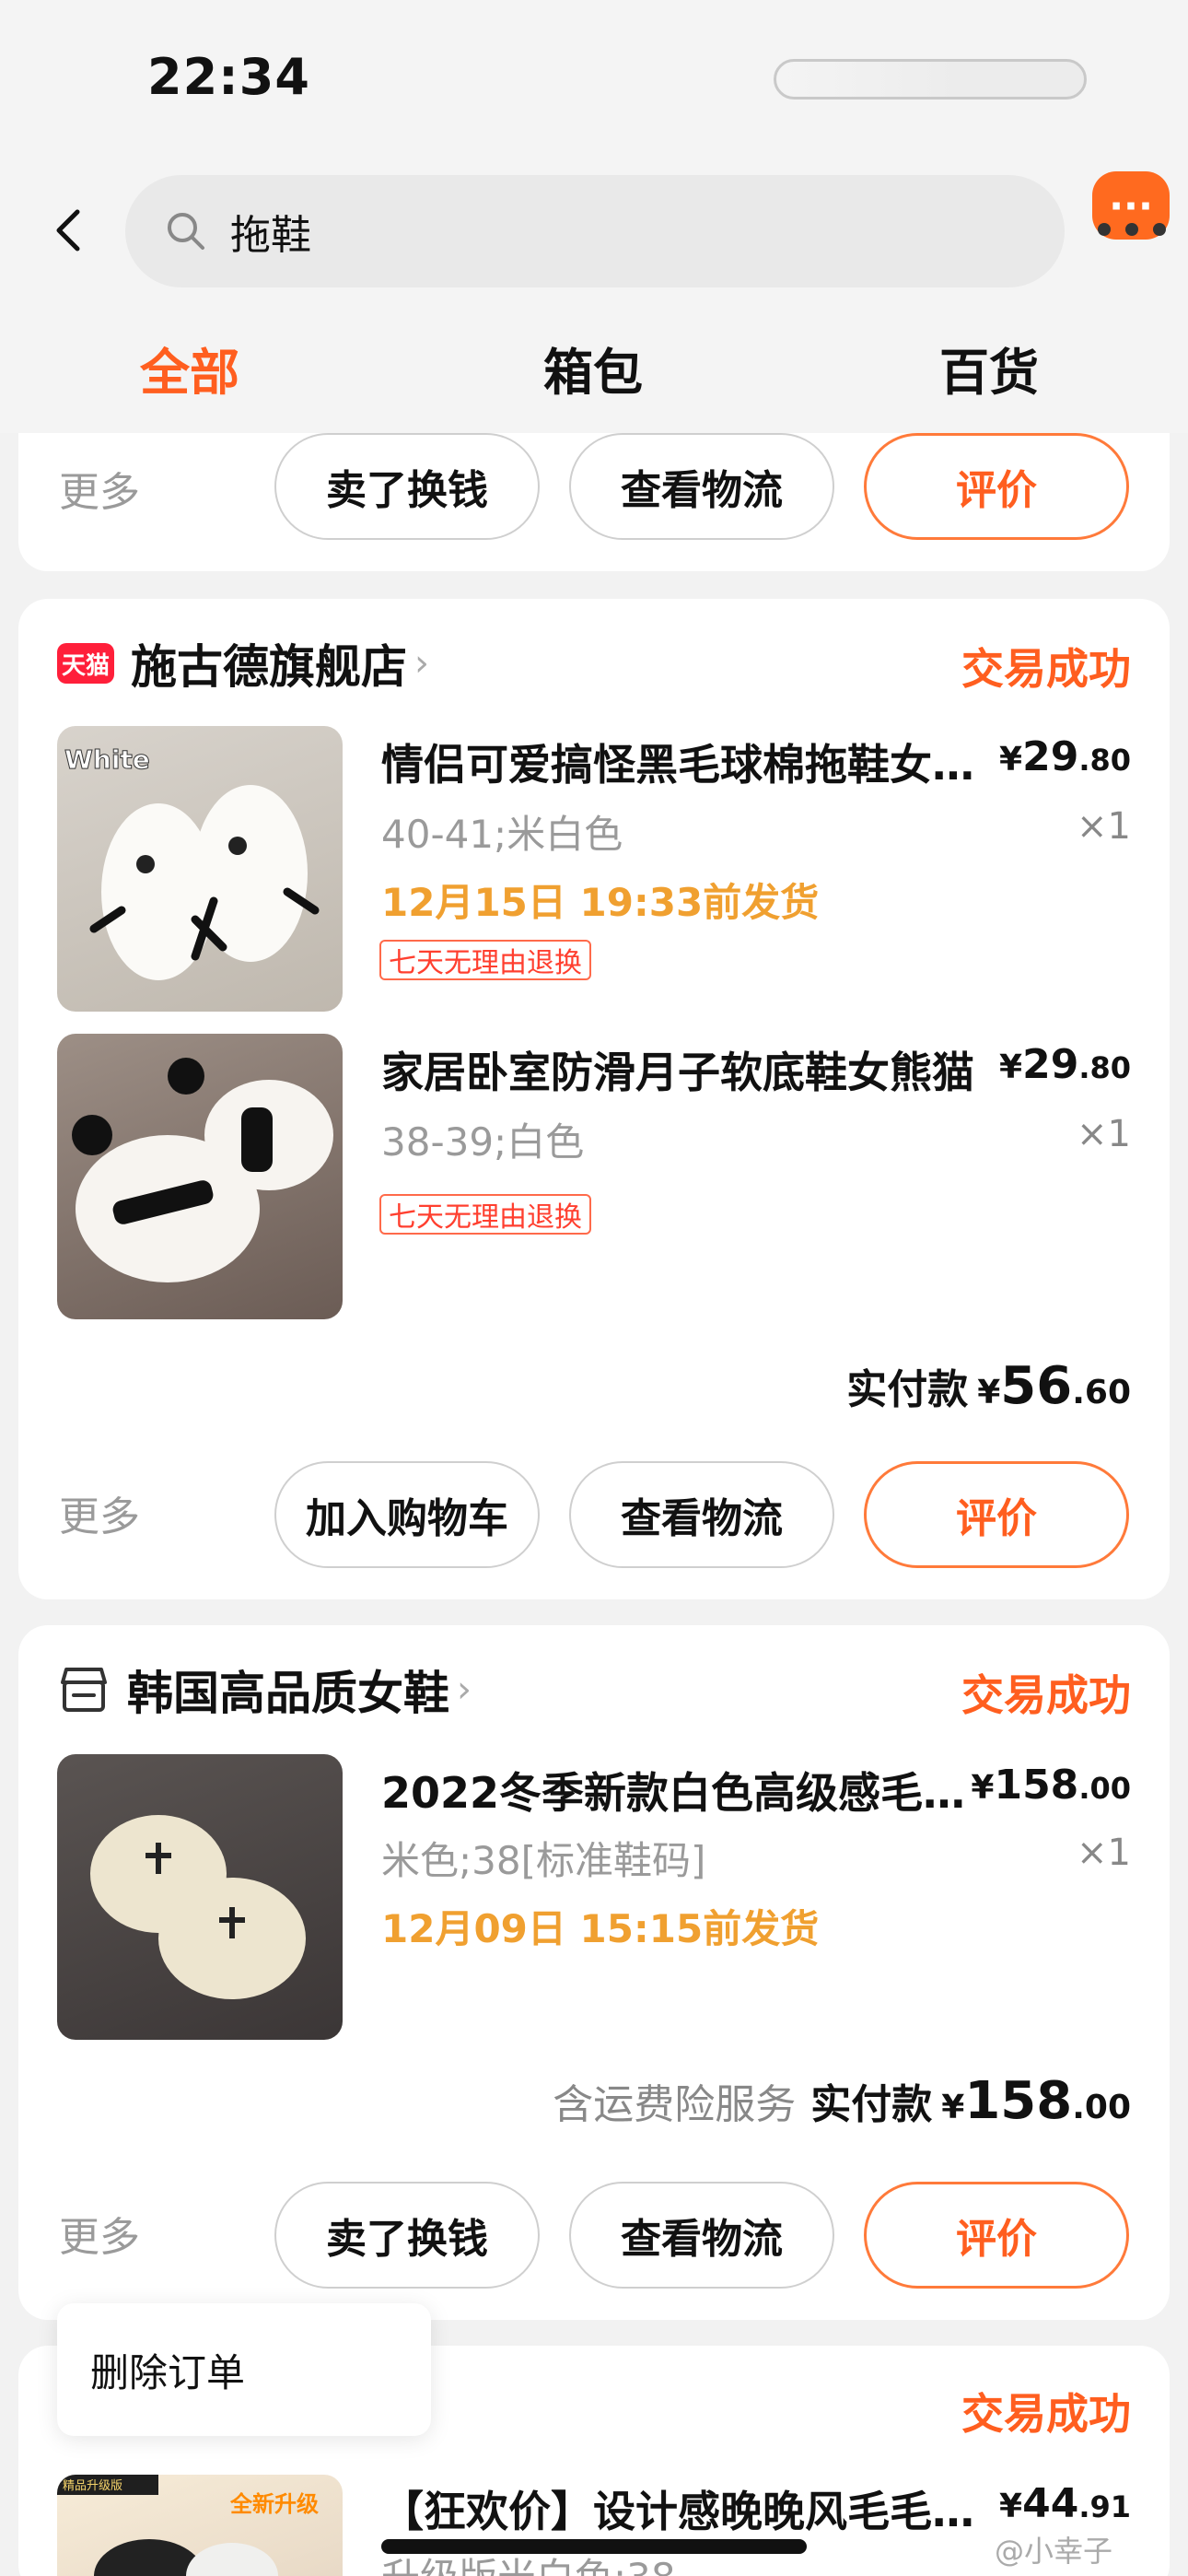 Image resolution: width=1188 pixels, height=2576 pixels. Describe the element at coordinates (600, 902) in the screenshot. I see `ship-deadline: 12月15日 19:33前发货` at that location.